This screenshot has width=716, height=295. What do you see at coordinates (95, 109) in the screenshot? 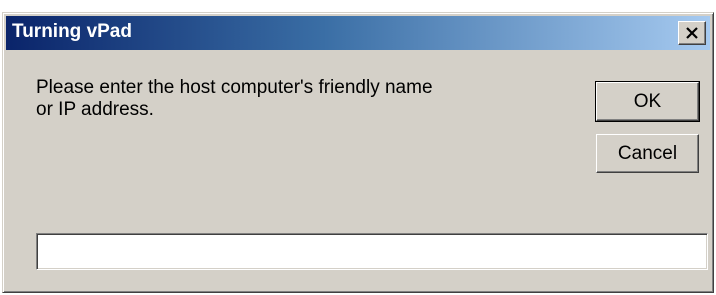
I see `prompt-line-2: or IP address.` at bounding box center [95, 109].